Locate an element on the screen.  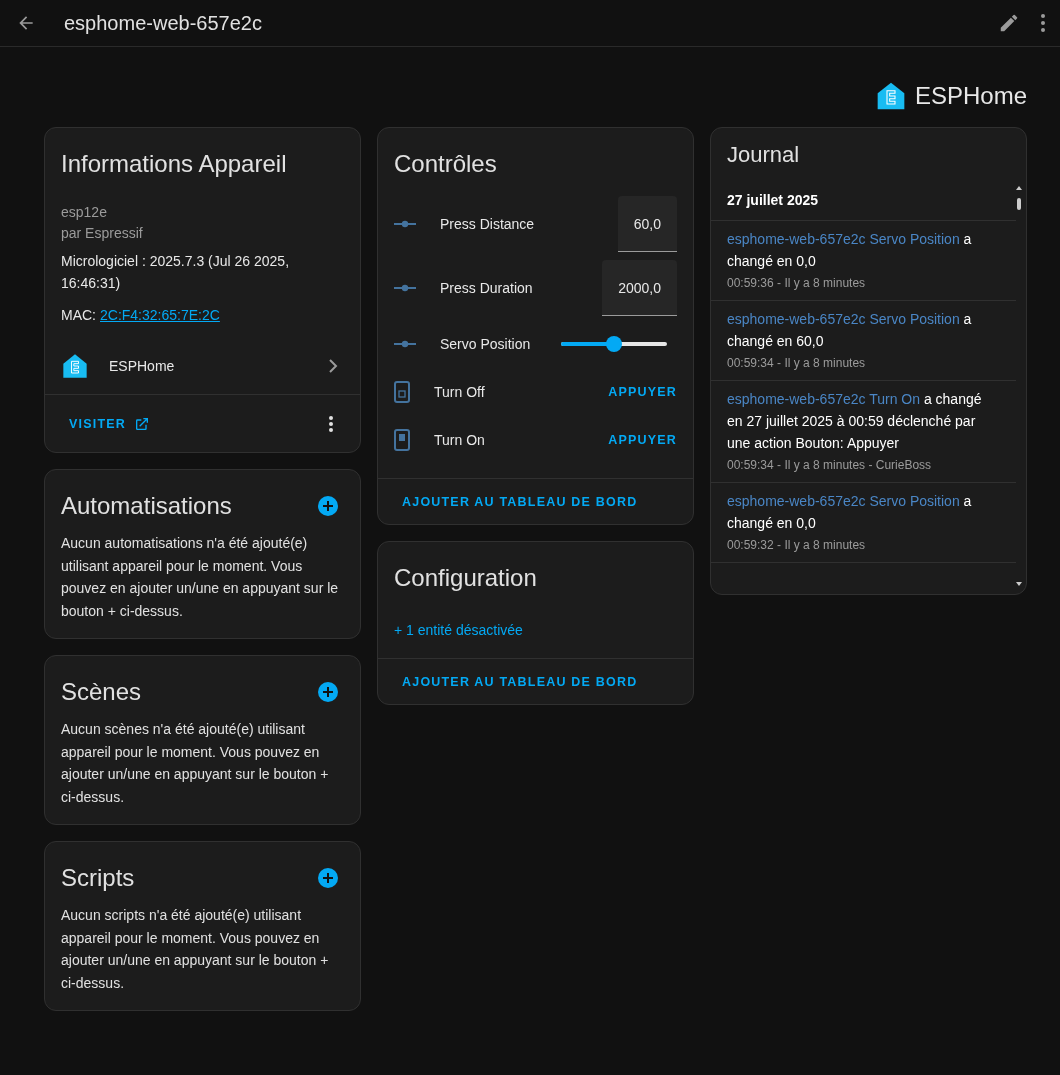
card-title: Informations Appareil is located at coordinates (174, 163).